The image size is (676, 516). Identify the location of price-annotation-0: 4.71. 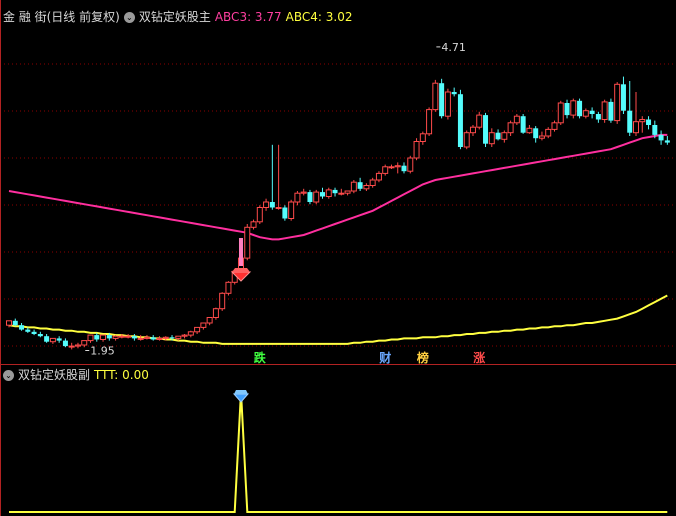
(453, 47).